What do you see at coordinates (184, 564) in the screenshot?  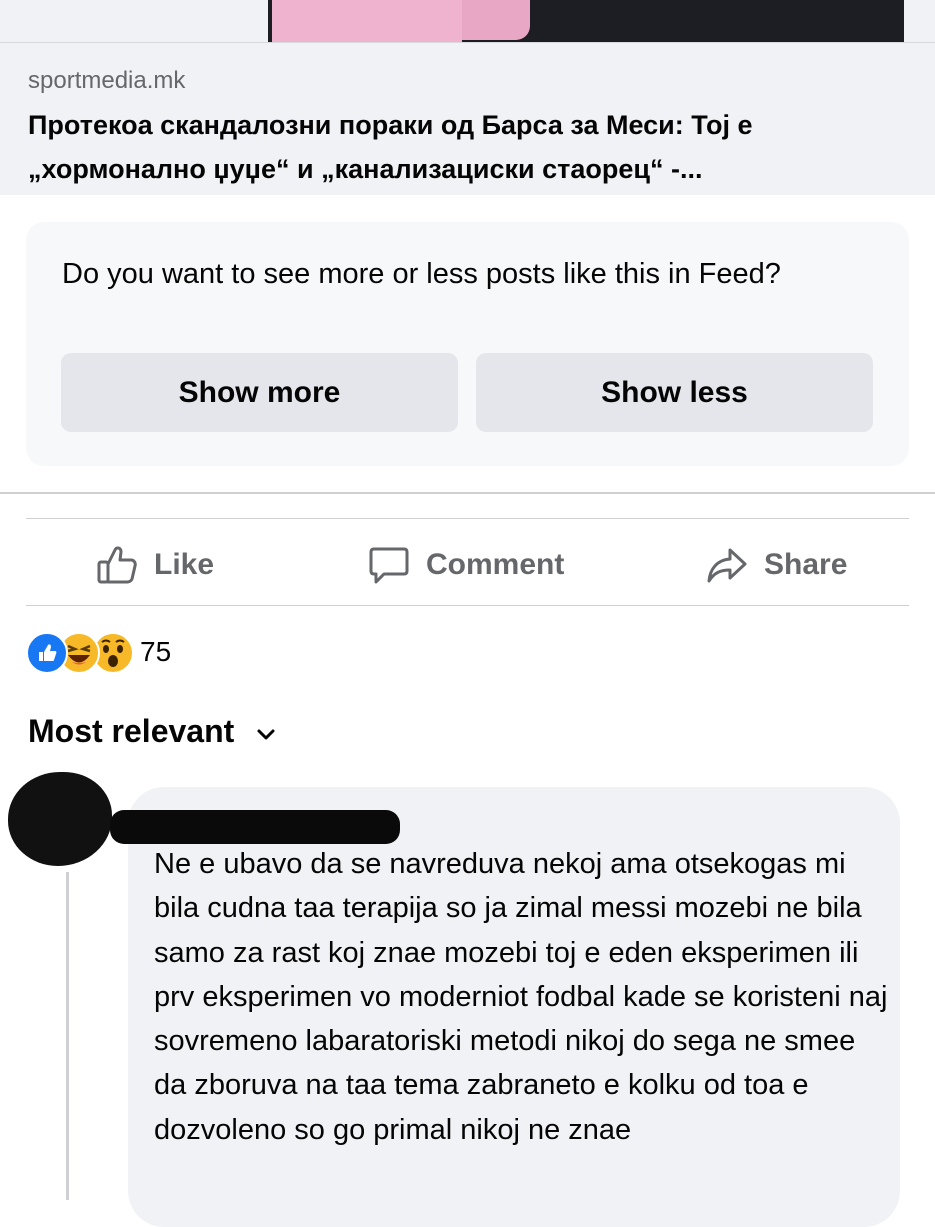 I see `like-label: Like` at bounding box center [184, 564].